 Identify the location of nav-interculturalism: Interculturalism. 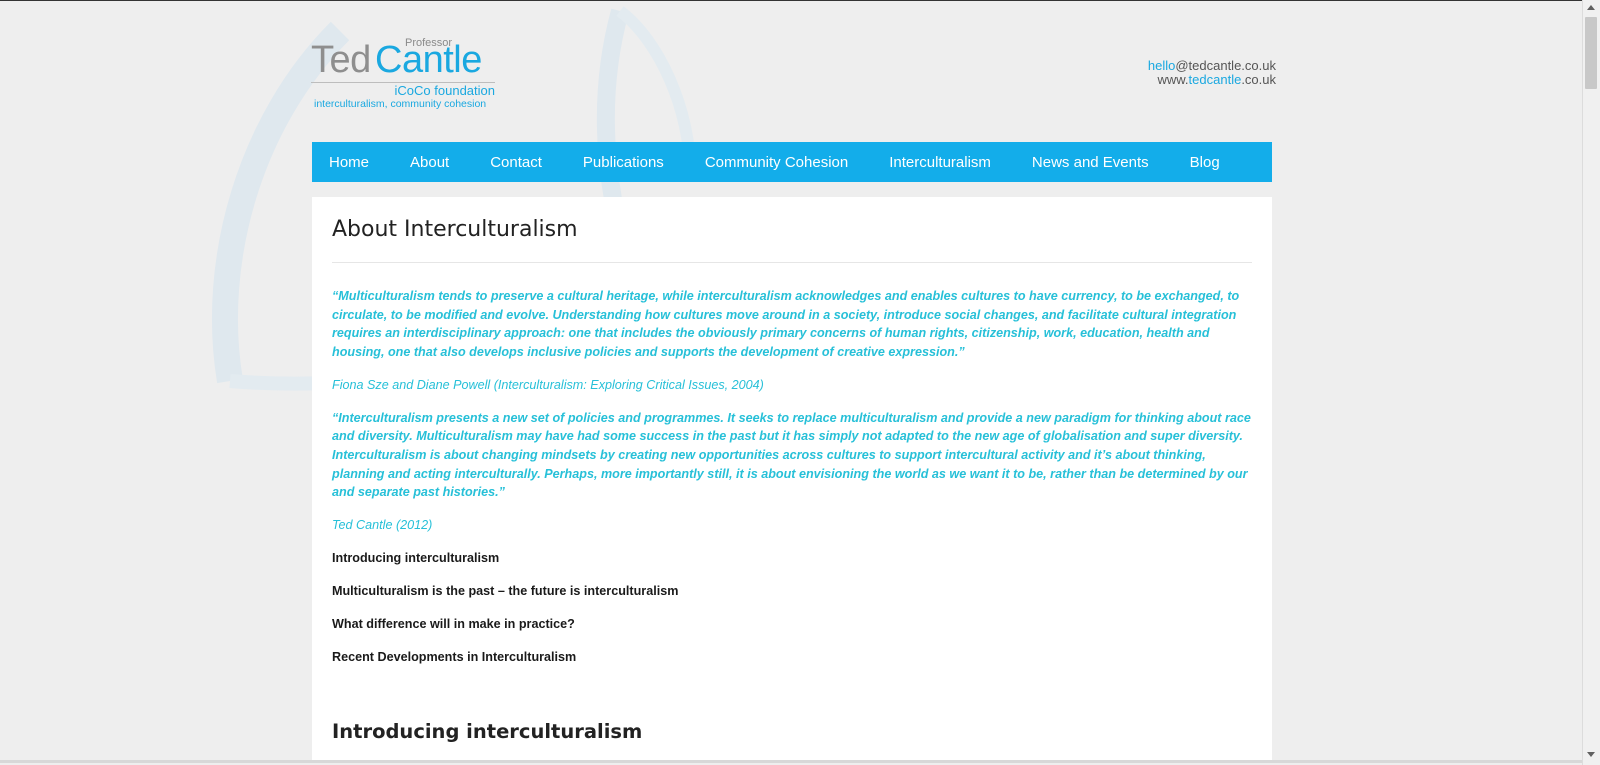
(940, 162).